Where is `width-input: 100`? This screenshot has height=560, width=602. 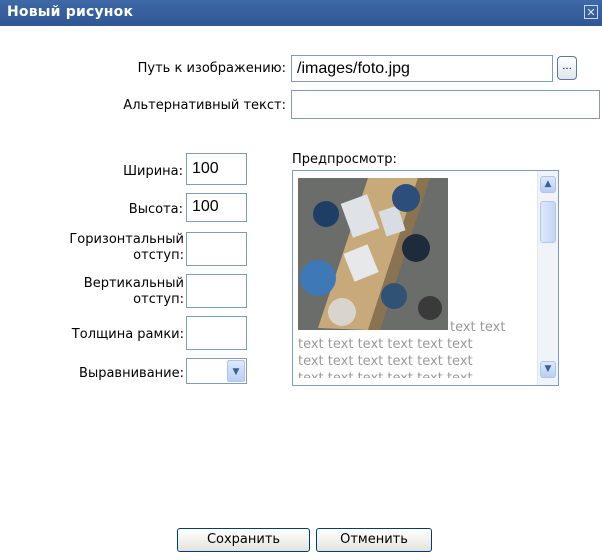
width-input: 100 is located at coordinates (216, 169).